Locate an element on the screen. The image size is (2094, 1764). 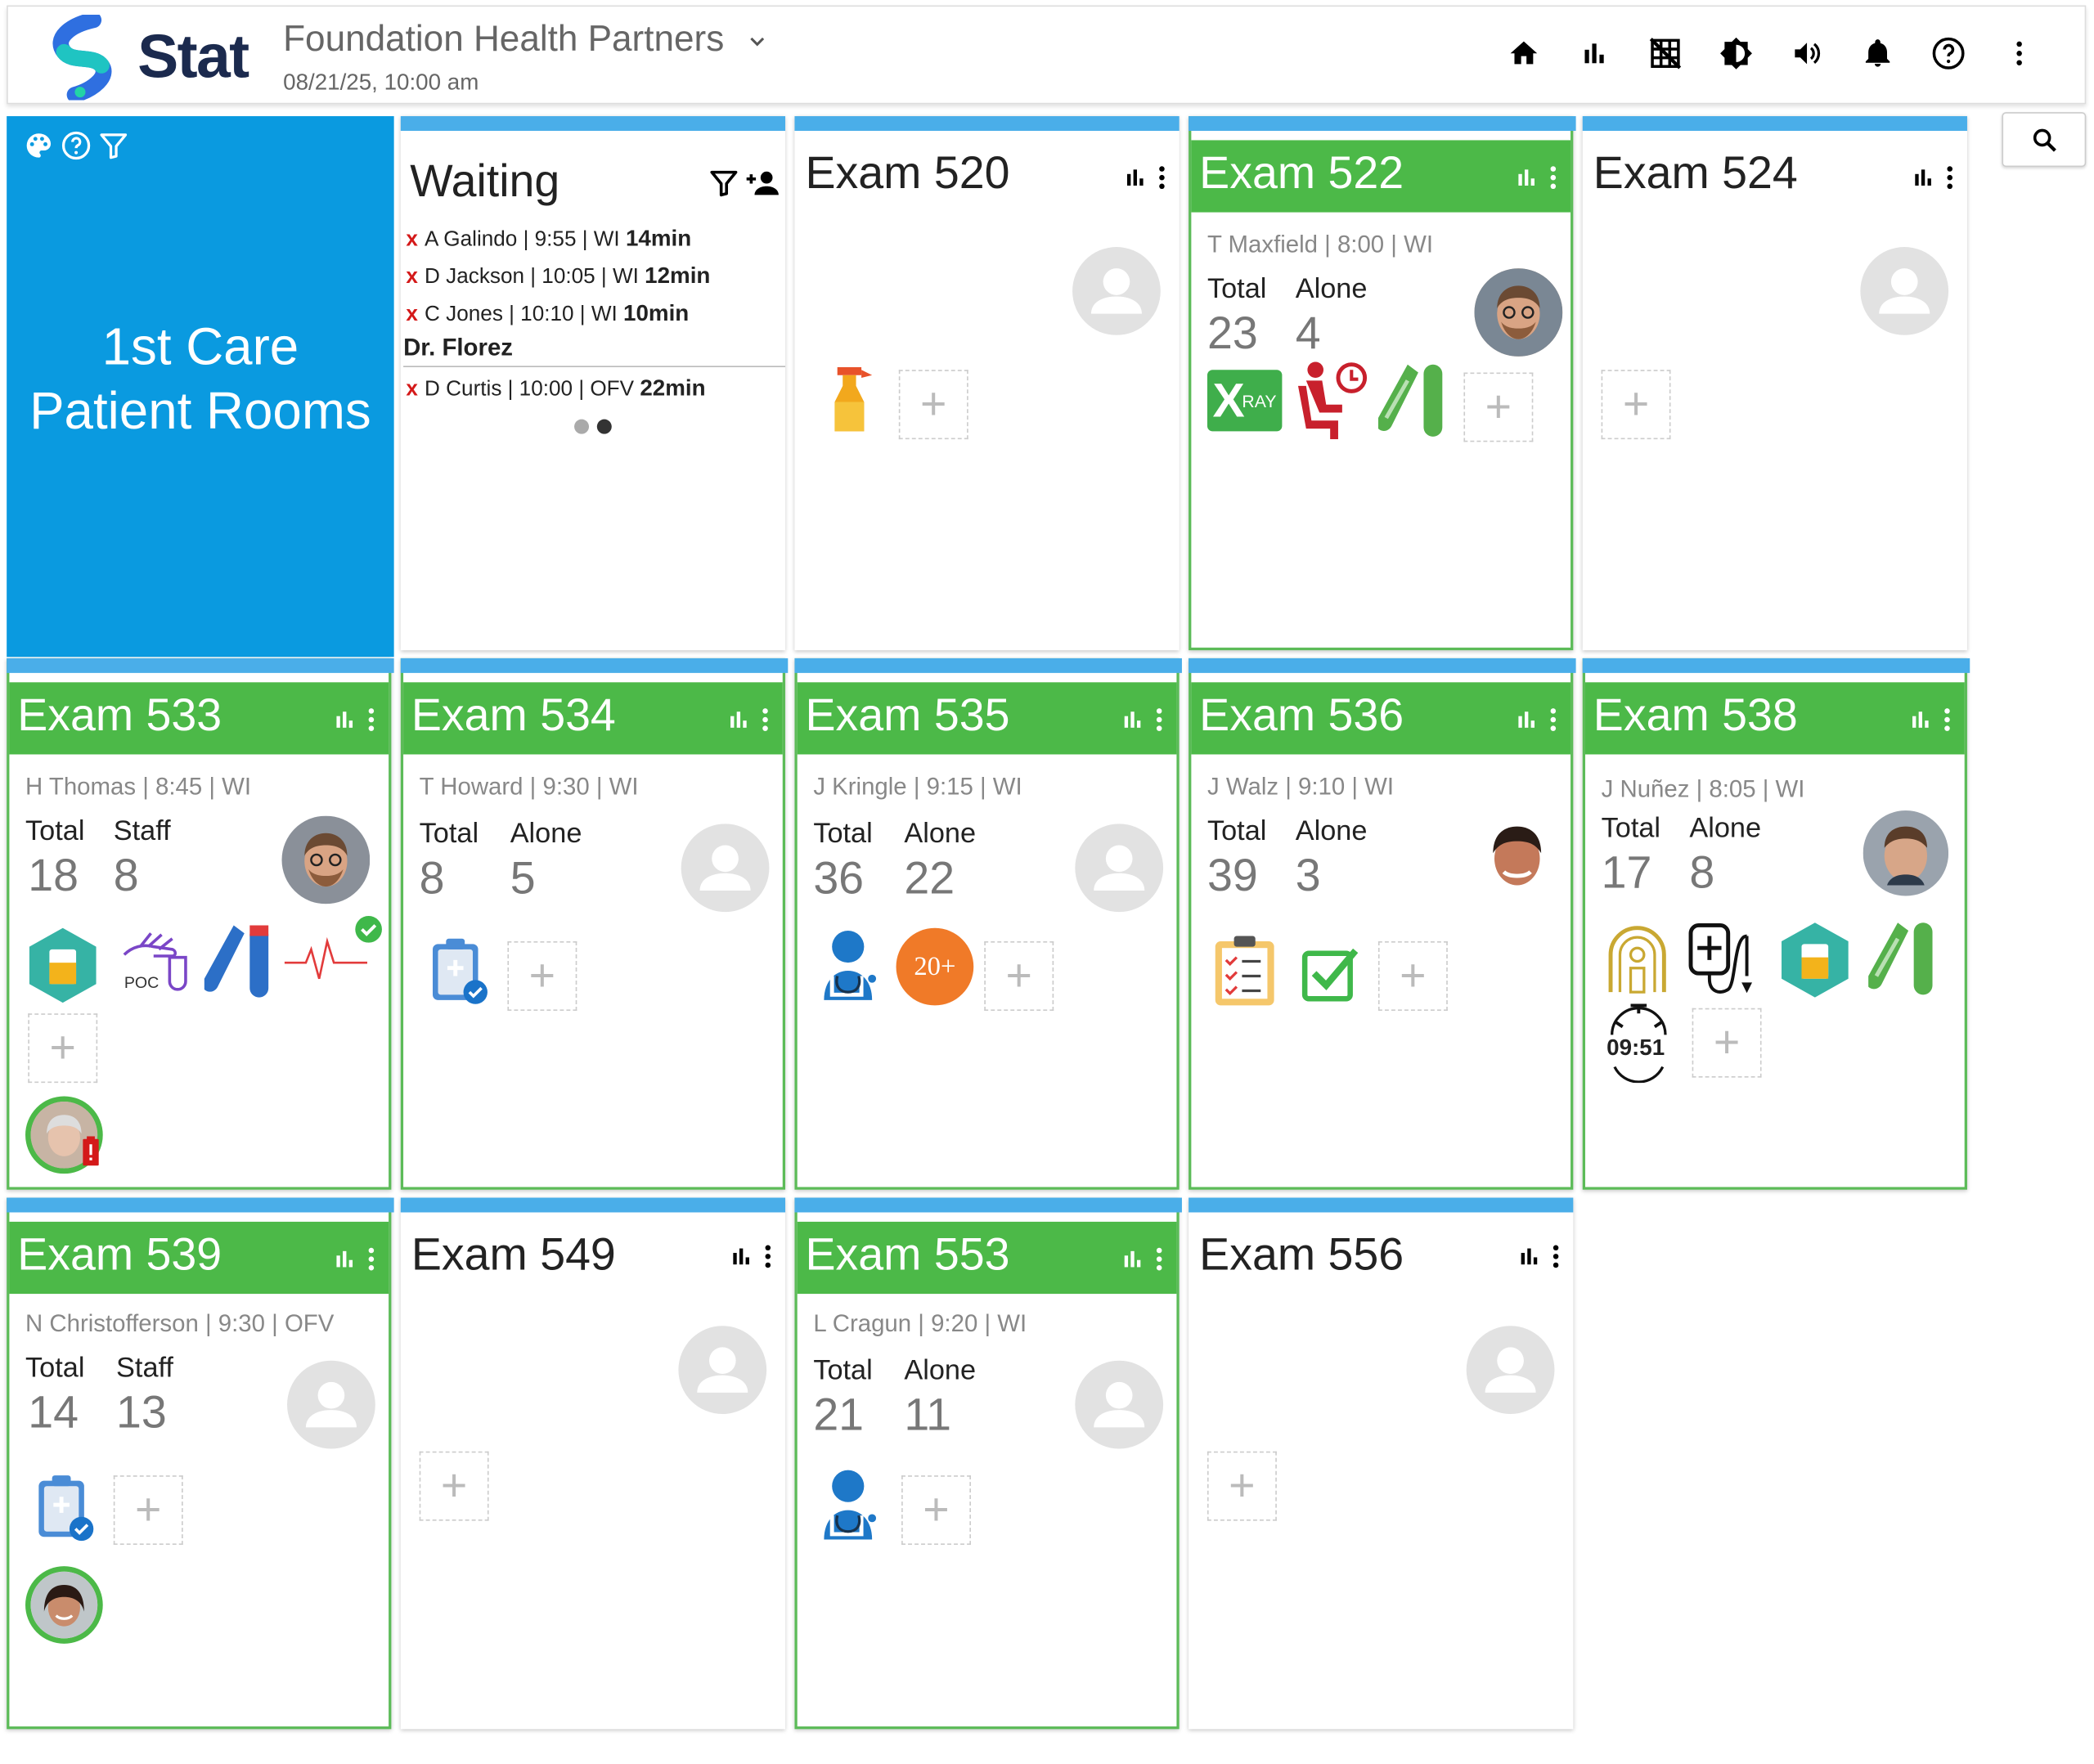
search-button is located at coordinates (2045, 140).